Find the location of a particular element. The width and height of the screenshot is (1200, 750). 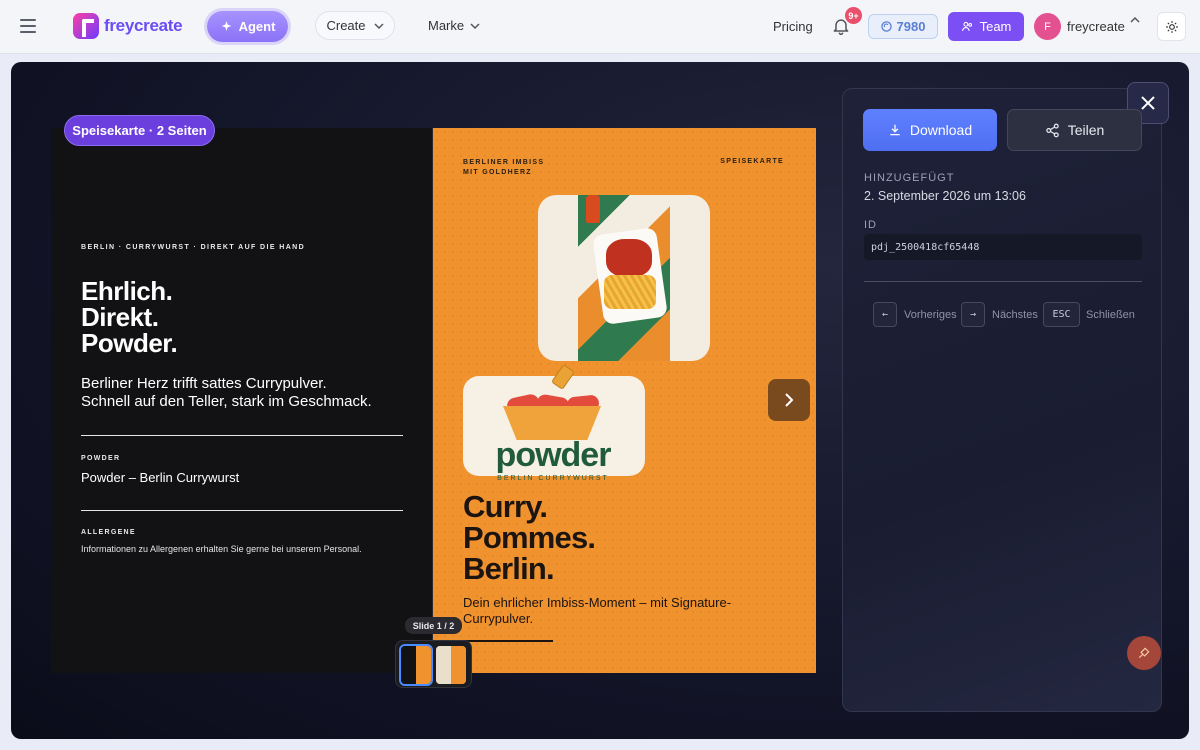

coin-icon is located at coordinates (886, 26).